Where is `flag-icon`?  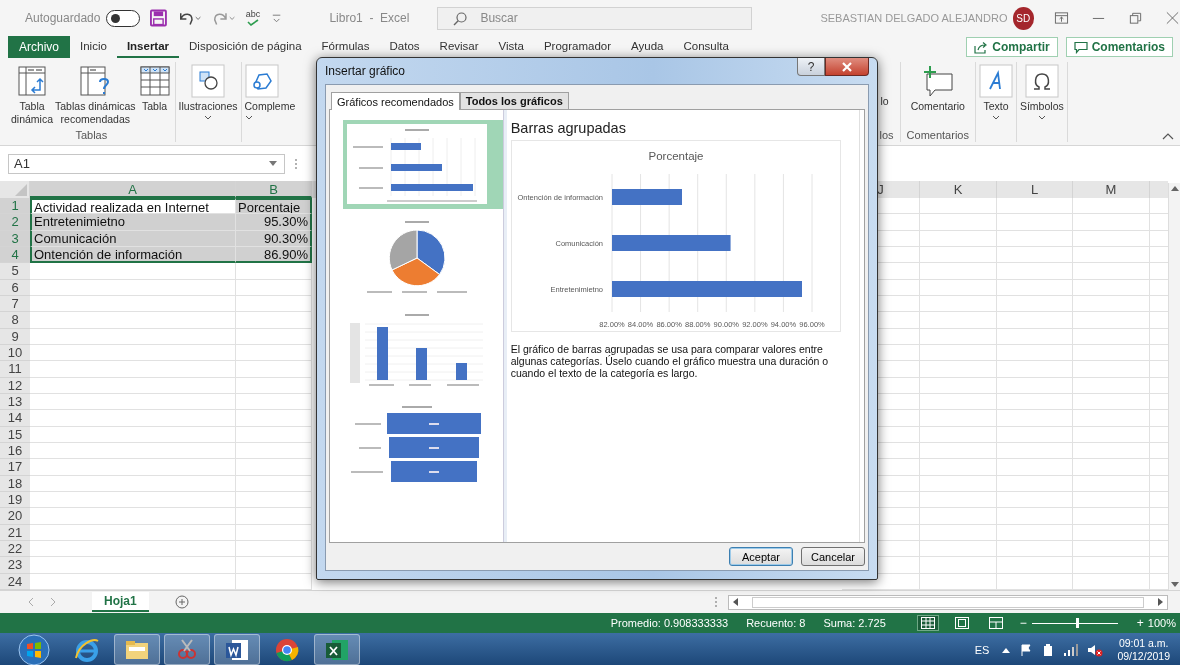 flag-icon is located at coordinates (1026, 649).